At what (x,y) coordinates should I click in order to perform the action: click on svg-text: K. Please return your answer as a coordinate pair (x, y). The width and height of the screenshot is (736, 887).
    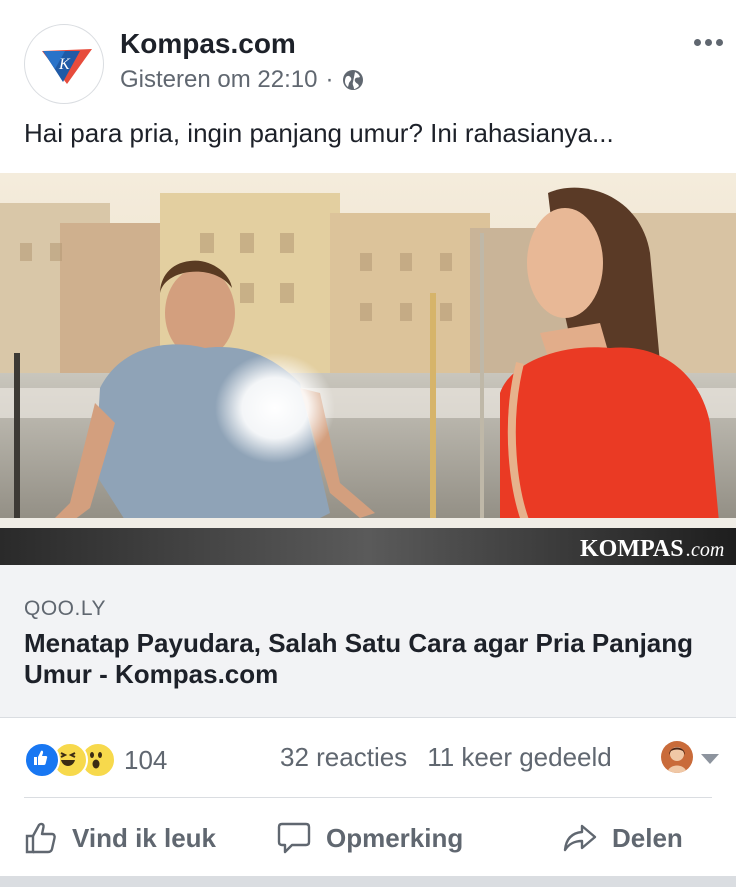
    Looking at the image, I should click on (64, 64).